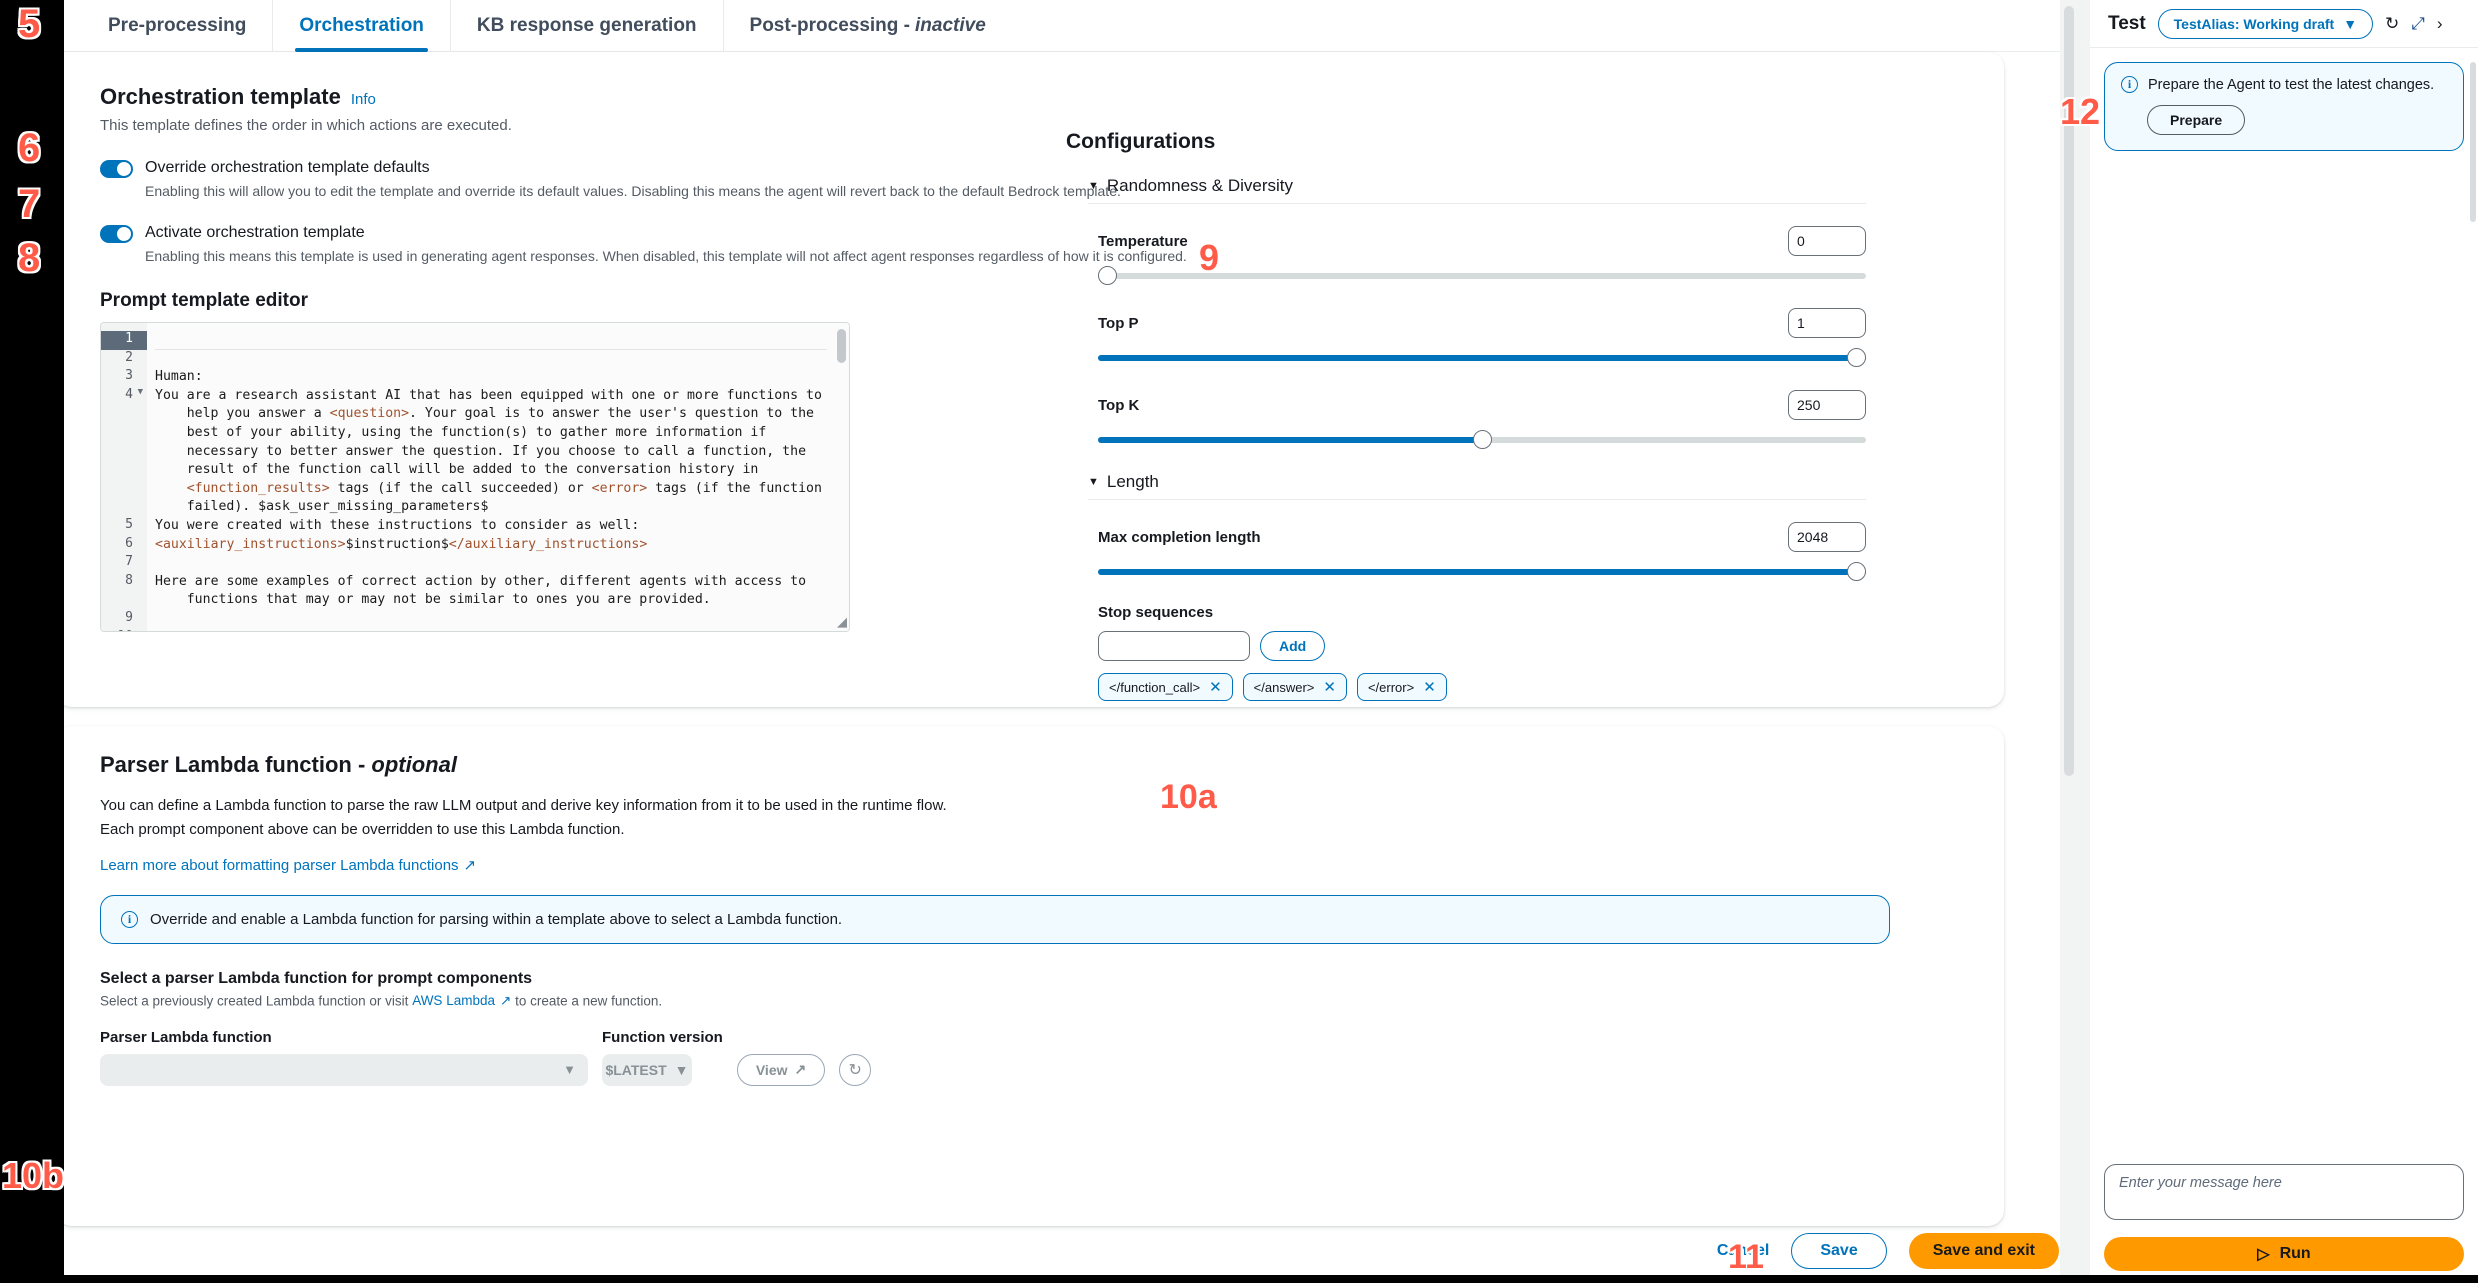 This screenshot has width=2478, height=1283. Describe the element at coordinates (2392, 23) in the screenshot. I see `refresh-session-icon: ↻` at that location.